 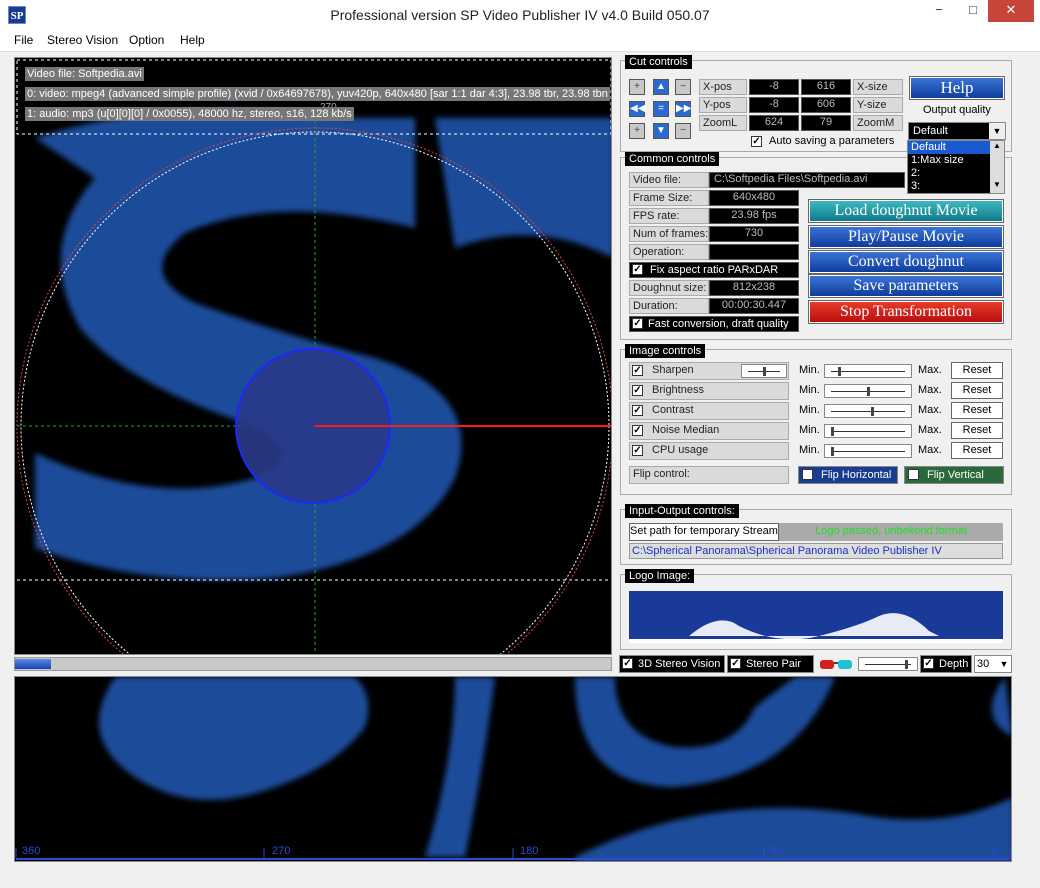 What do you see at coordinates (1011, 11) in the screenshot?
I see `close-button: ✕` at bounding box center [1011, 11].